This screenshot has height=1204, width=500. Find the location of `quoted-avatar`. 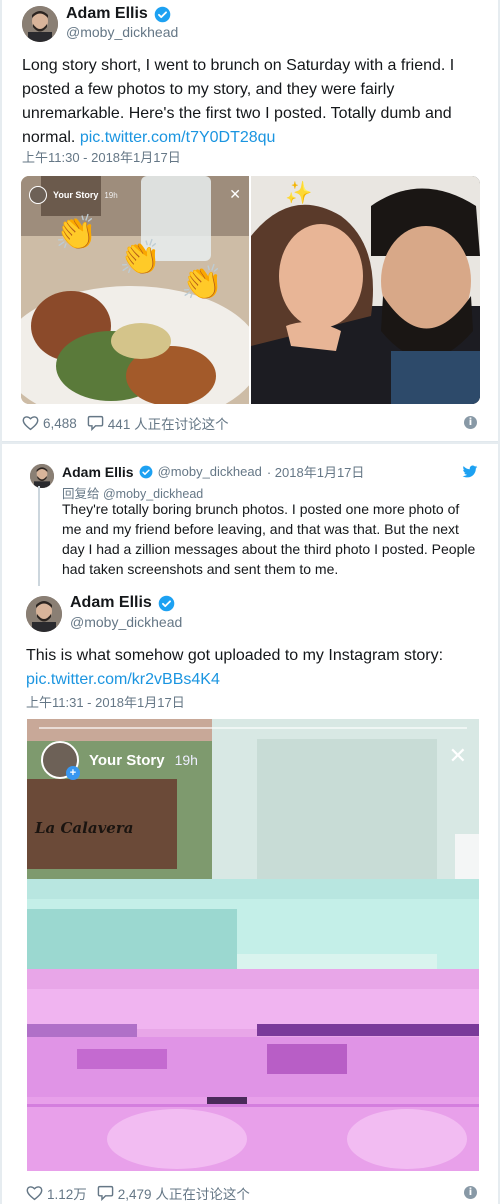

quoted-avatar is located at coordinates (44, 614).